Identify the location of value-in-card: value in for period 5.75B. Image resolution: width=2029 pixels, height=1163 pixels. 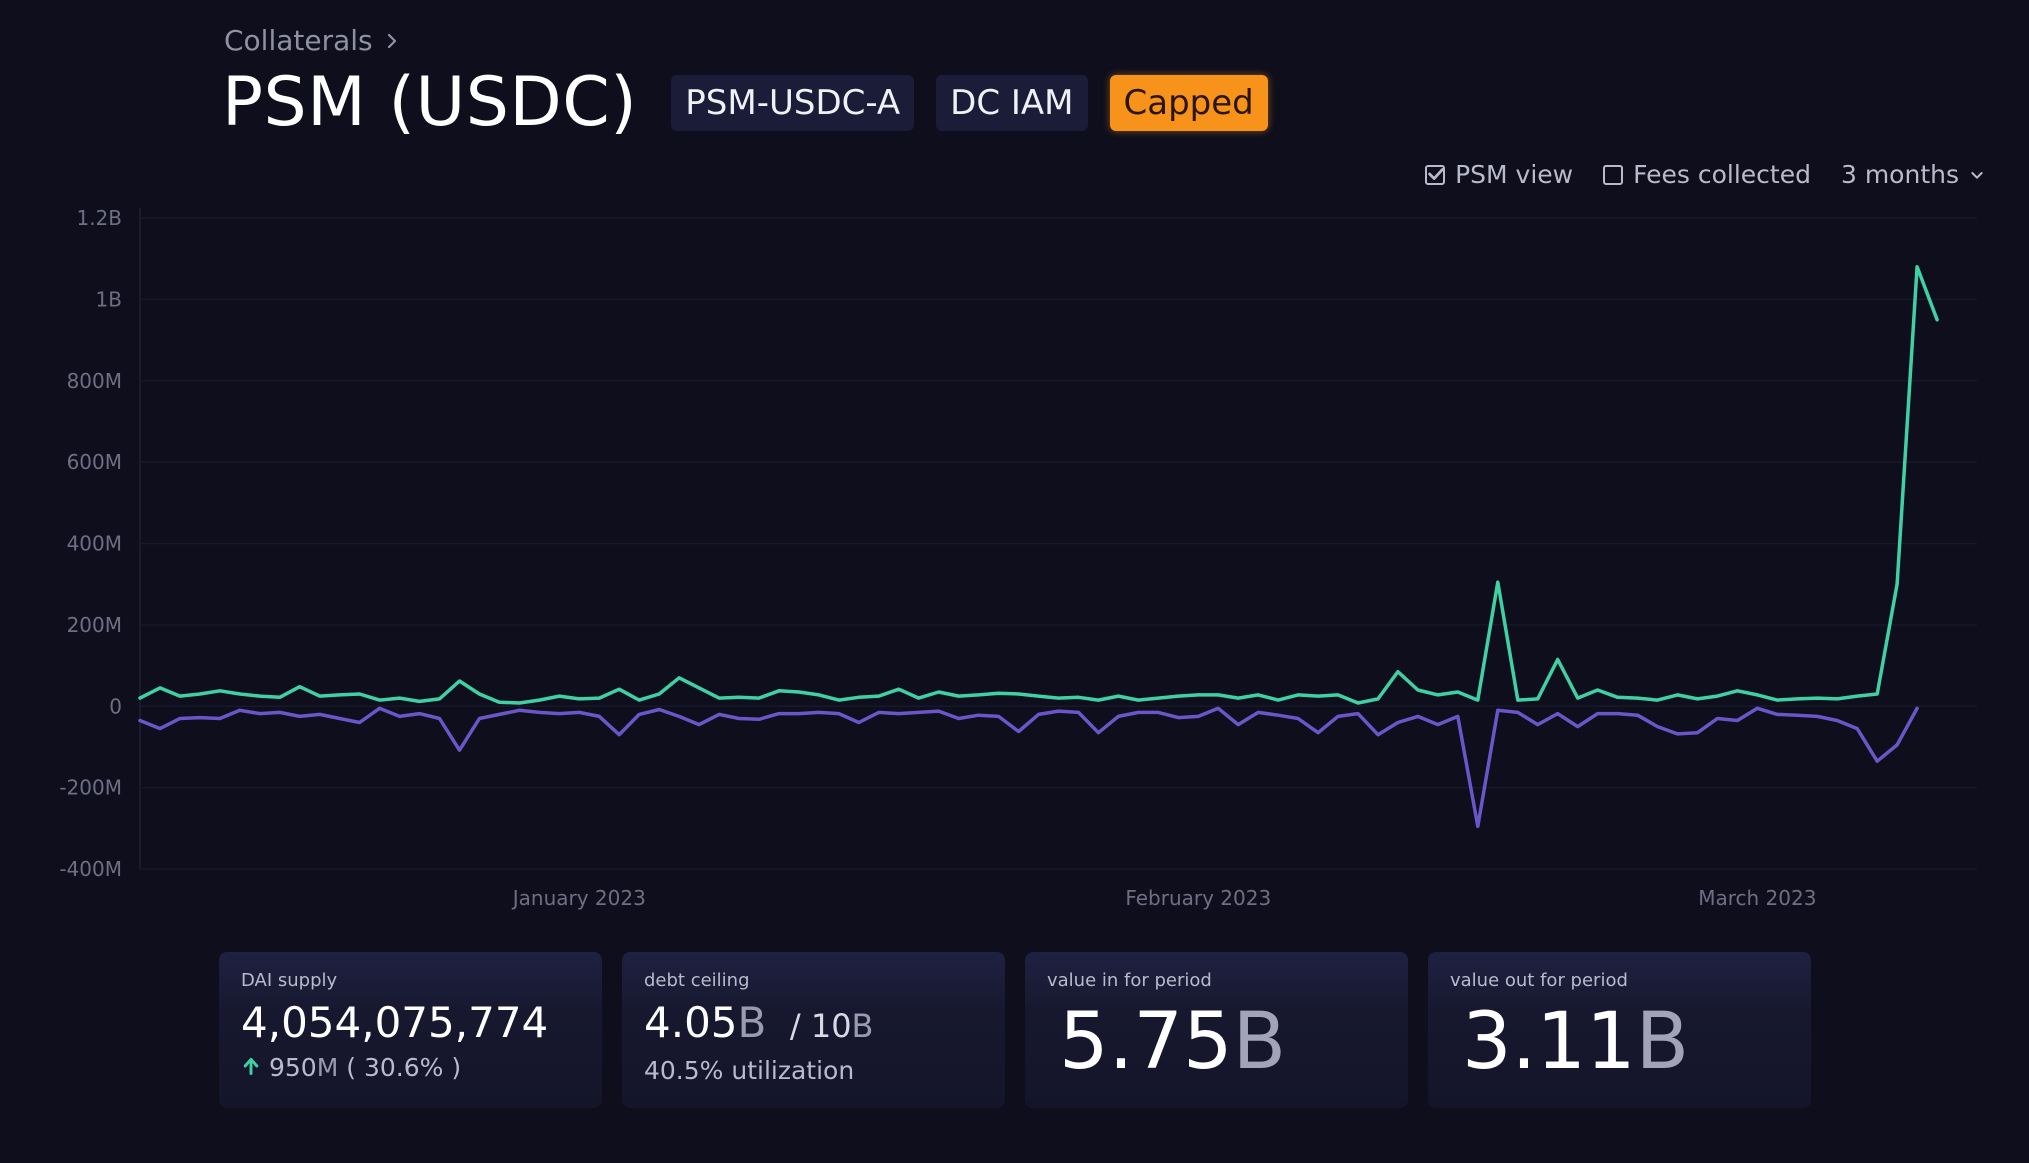
(1216, 1030).